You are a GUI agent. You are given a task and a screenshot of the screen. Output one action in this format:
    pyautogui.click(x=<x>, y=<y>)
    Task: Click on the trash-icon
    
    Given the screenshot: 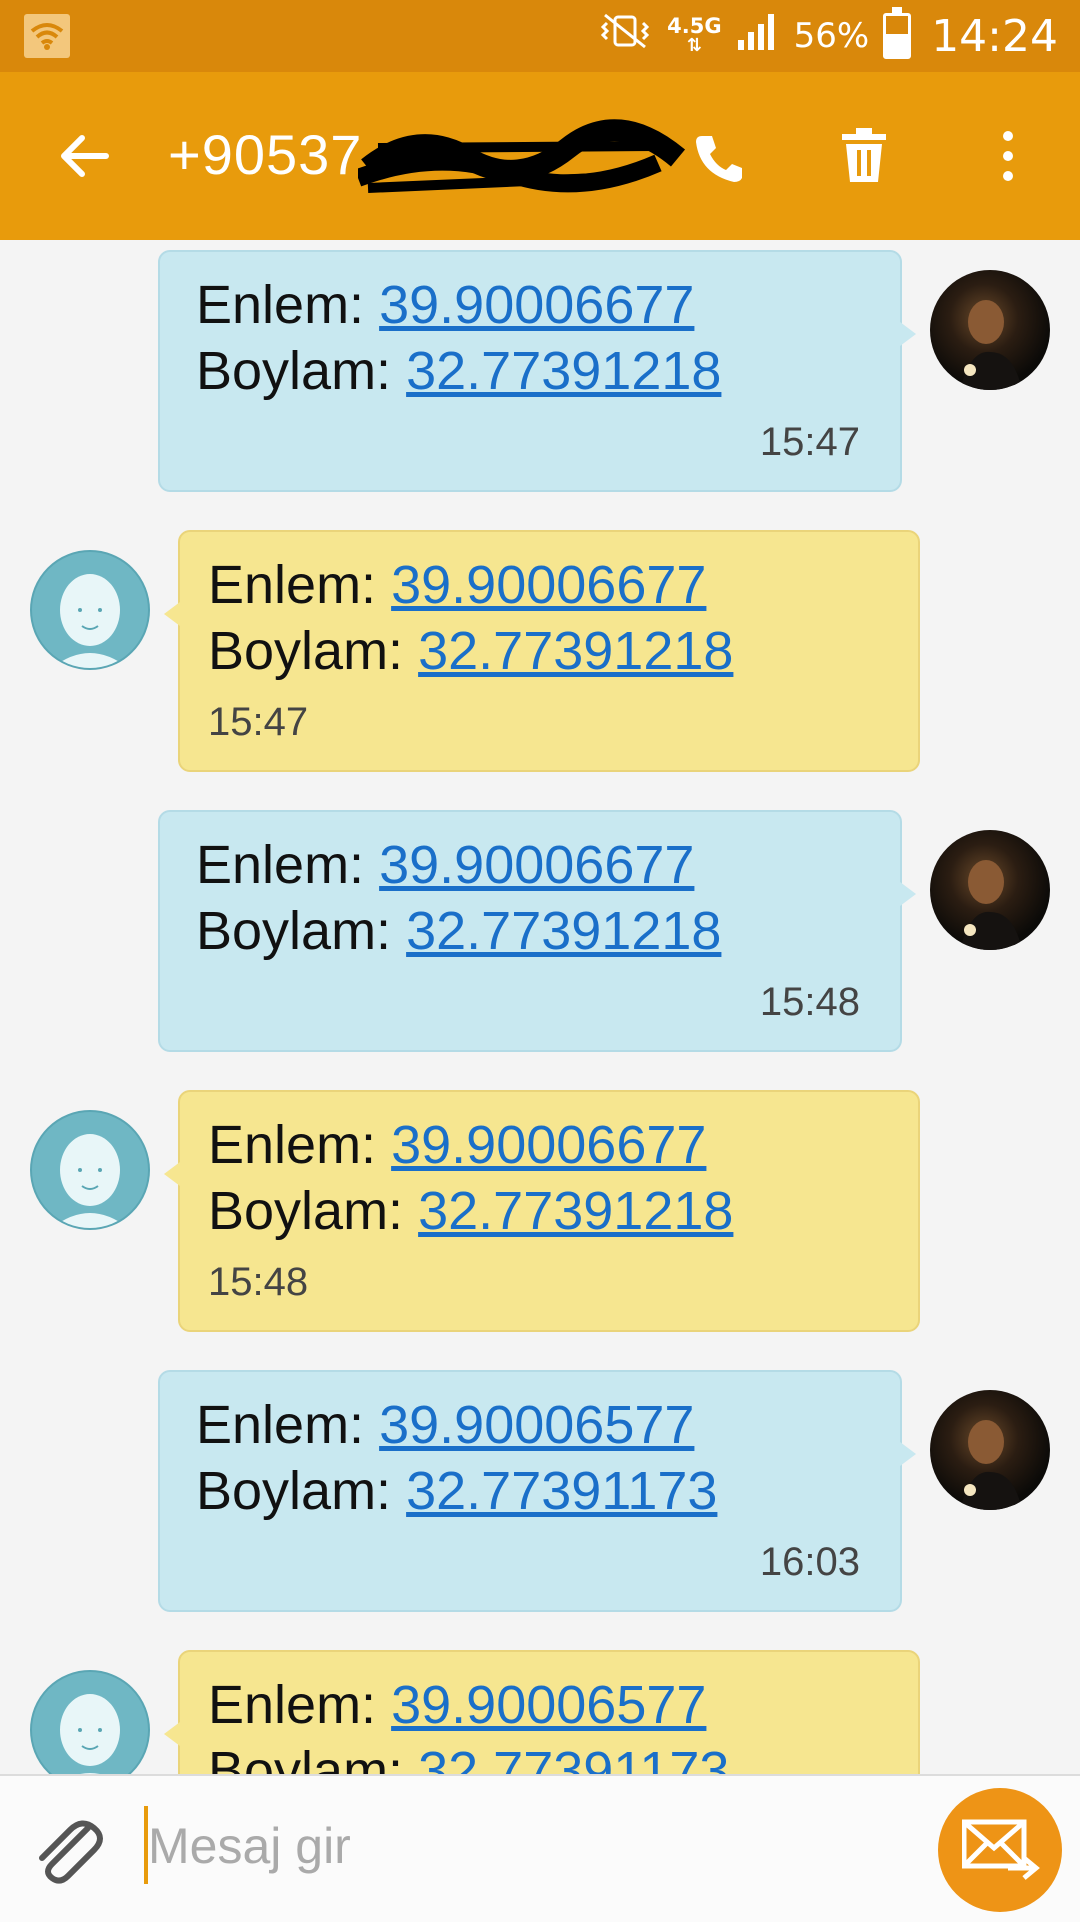 What is the action you would take?
    pyautogui.click(x=864, y=156)
    